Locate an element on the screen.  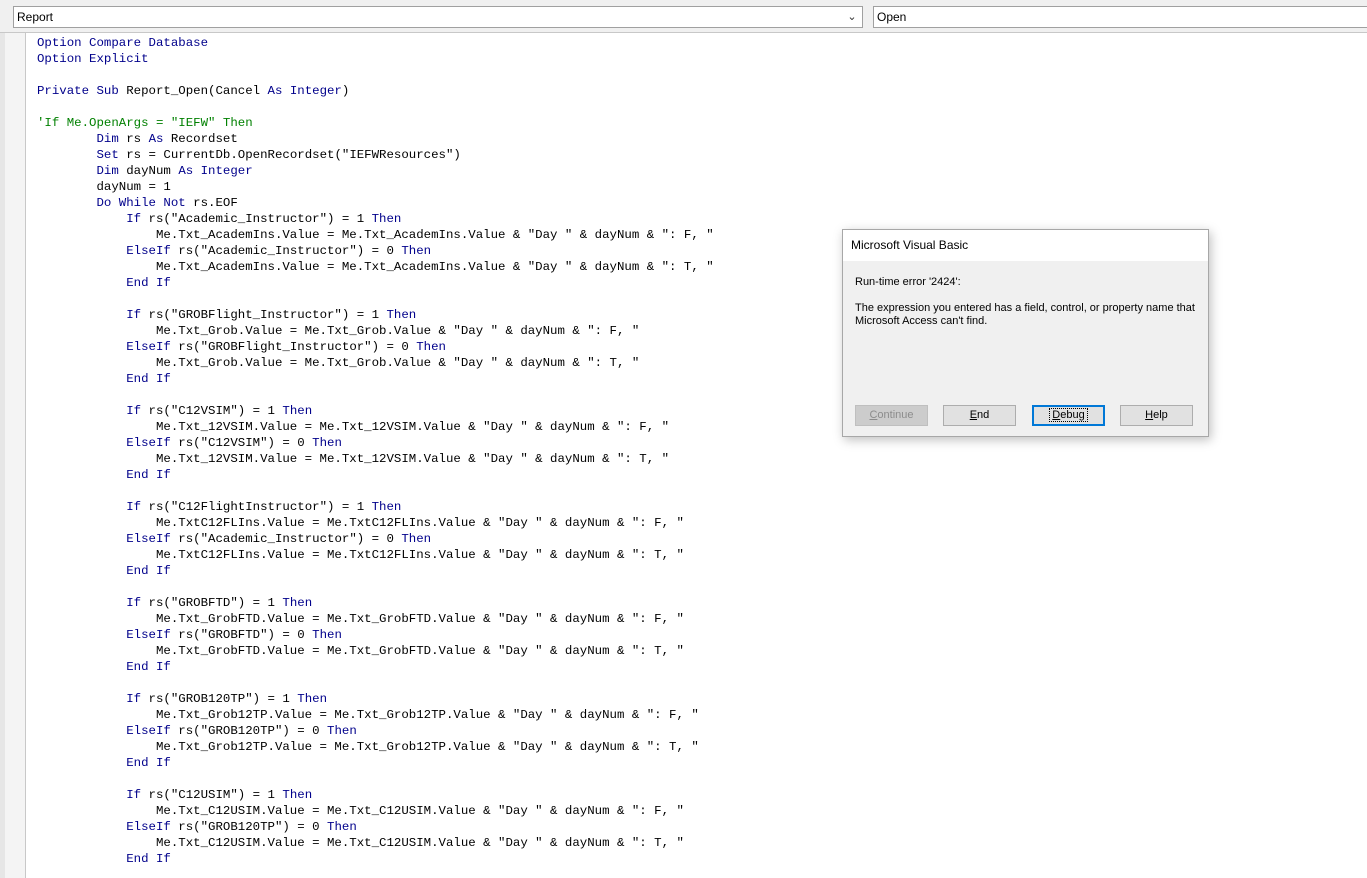
margin-indicator-bar is located at coordinates (15, 455).